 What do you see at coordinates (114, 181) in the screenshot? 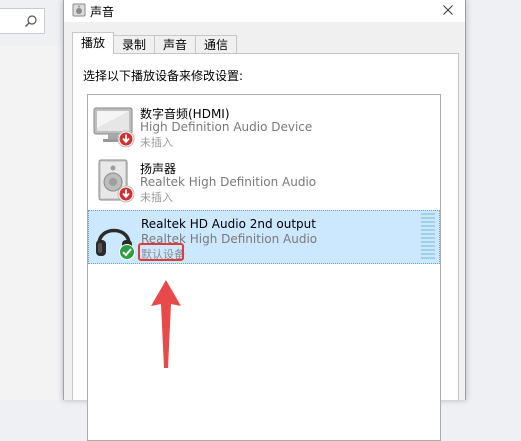
I see `speaker-icon` at bounding box center [114, 181].